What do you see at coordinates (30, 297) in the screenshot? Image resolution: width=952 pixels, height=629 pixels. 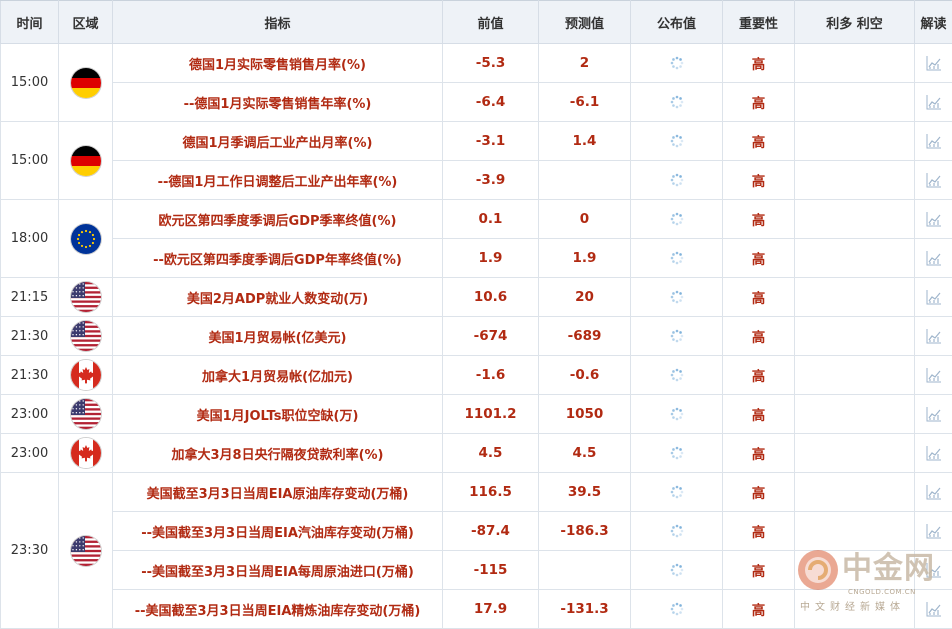 I see `event-time: 21:15` at bounding box center [30, 297].